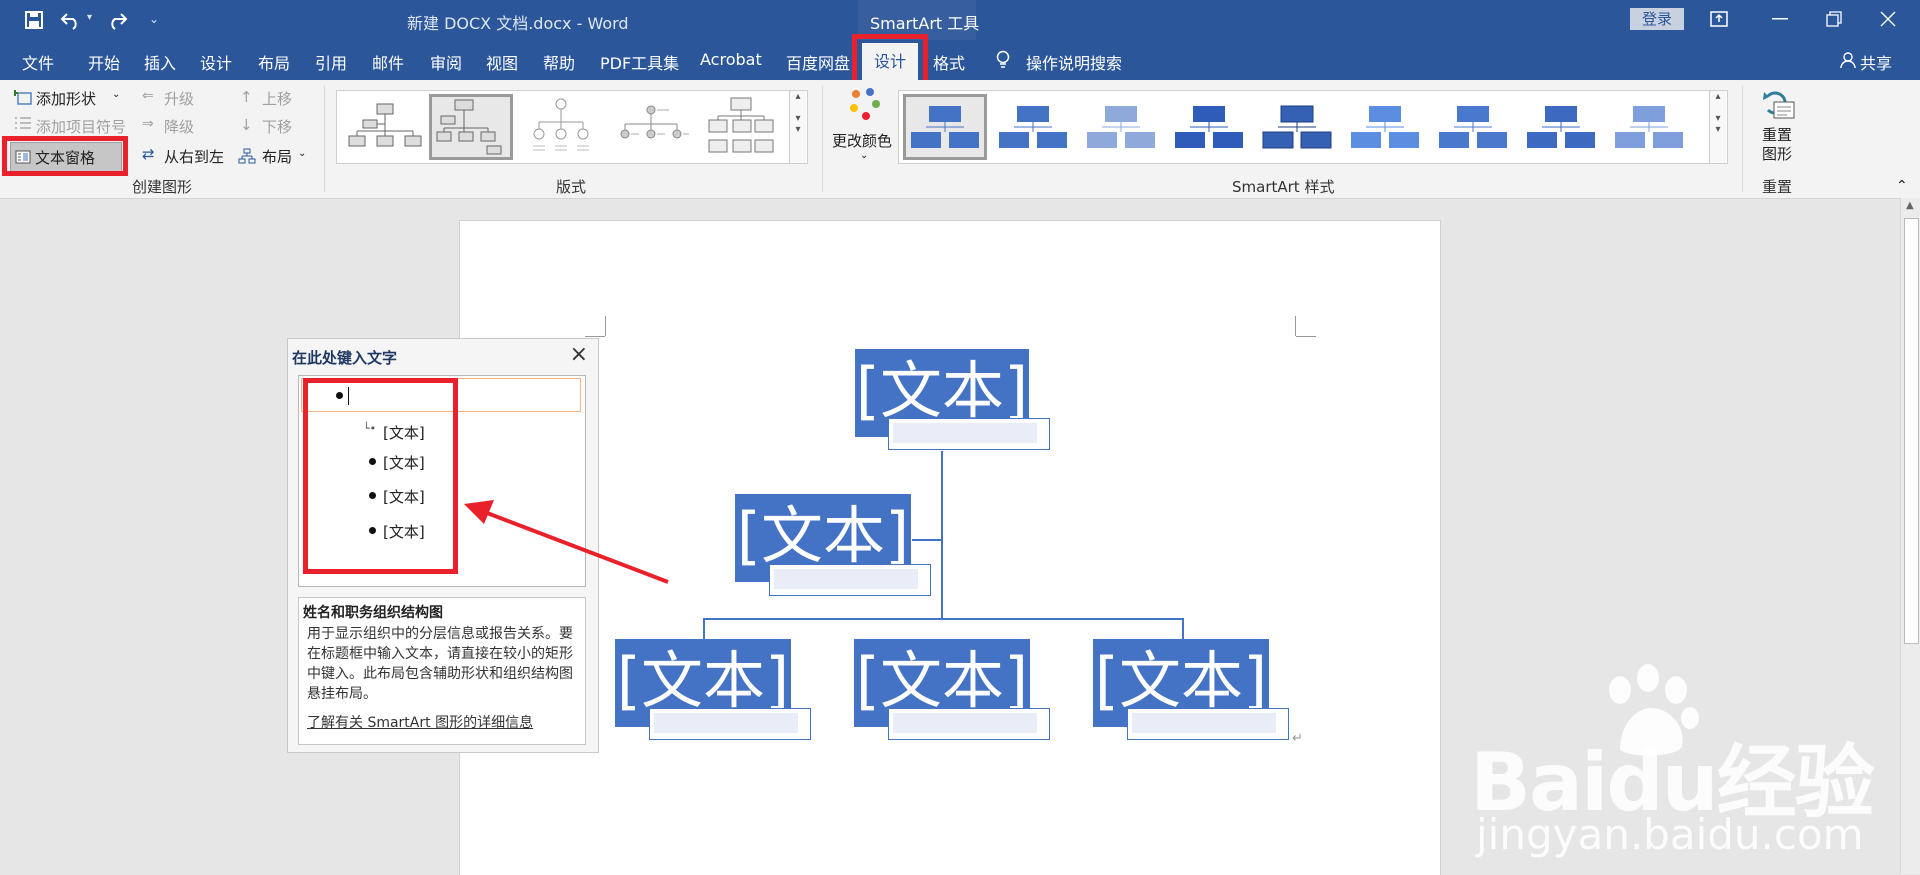 This screenshot has width=1920, height=875. What do you see at coordinates (559, 62) in the screenshot?
I see `tab-help: 帮助` at bounding box center [559, 62].